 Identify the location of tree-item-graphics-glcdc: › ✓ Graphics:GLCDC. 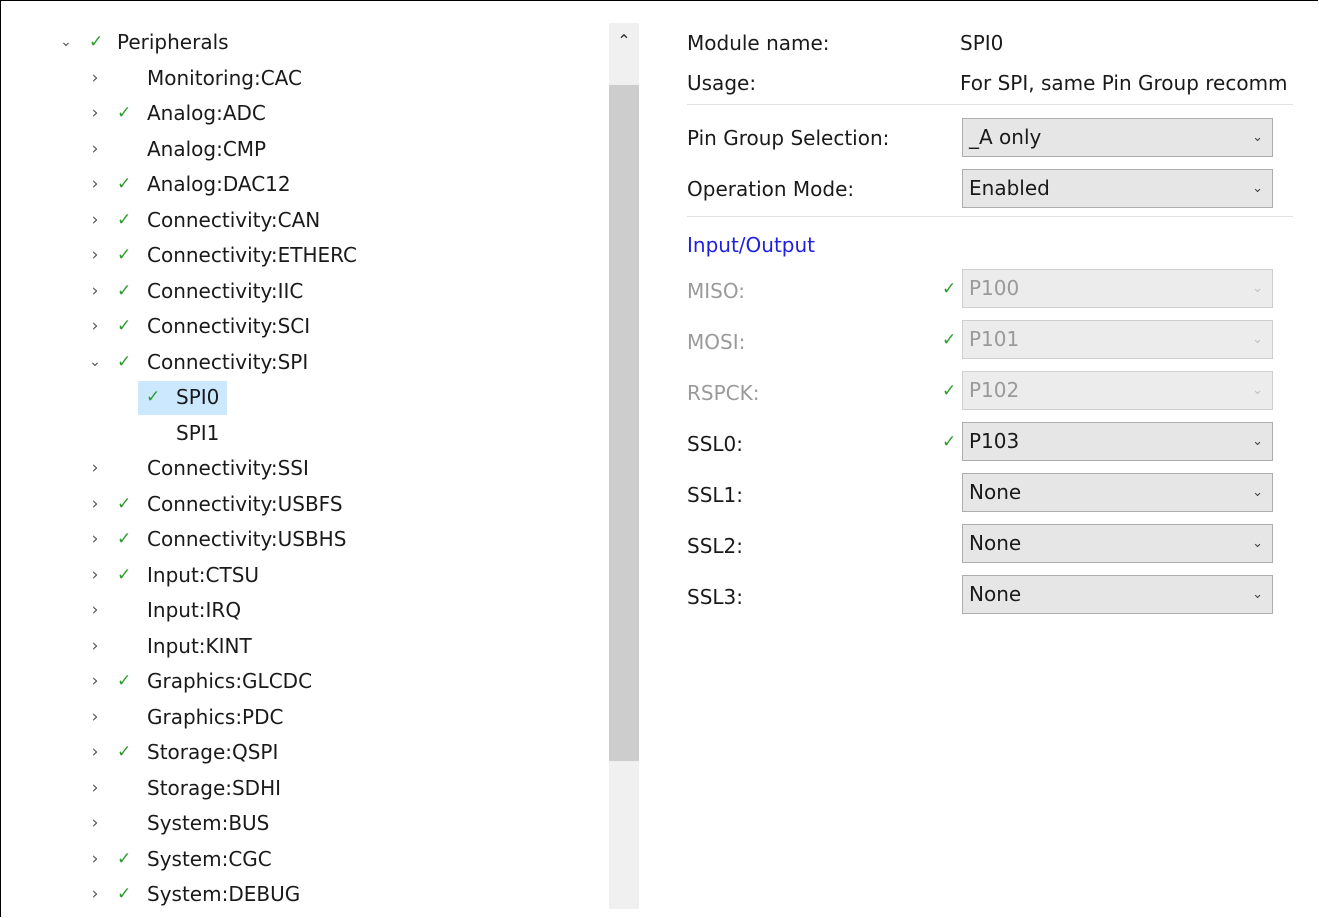
(301, 682).